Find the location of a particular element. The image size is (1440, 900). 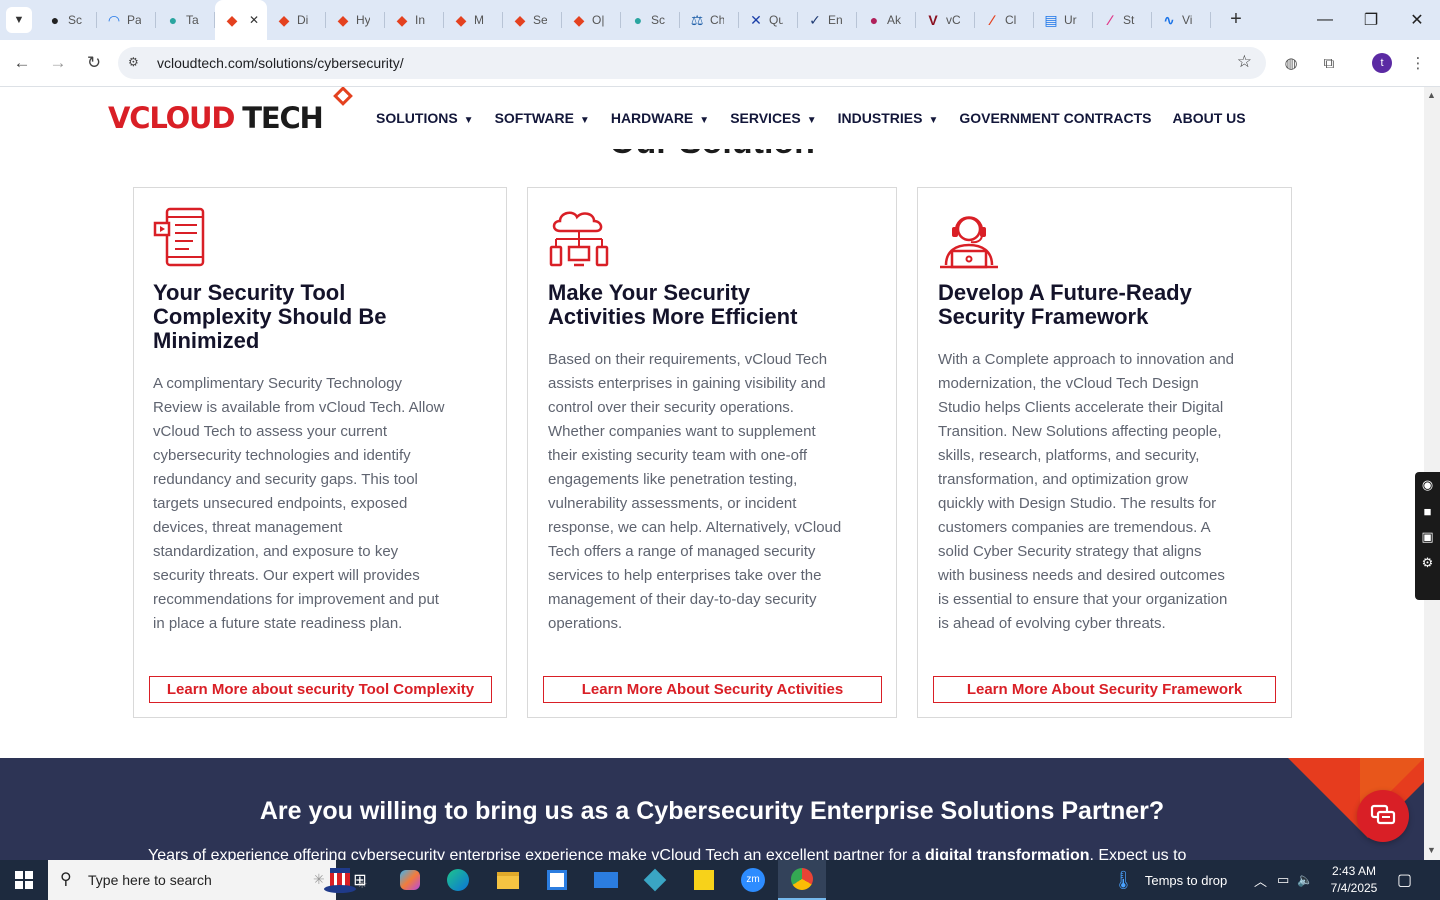

browser-tab: VvC is located at coordinates (945, 20).